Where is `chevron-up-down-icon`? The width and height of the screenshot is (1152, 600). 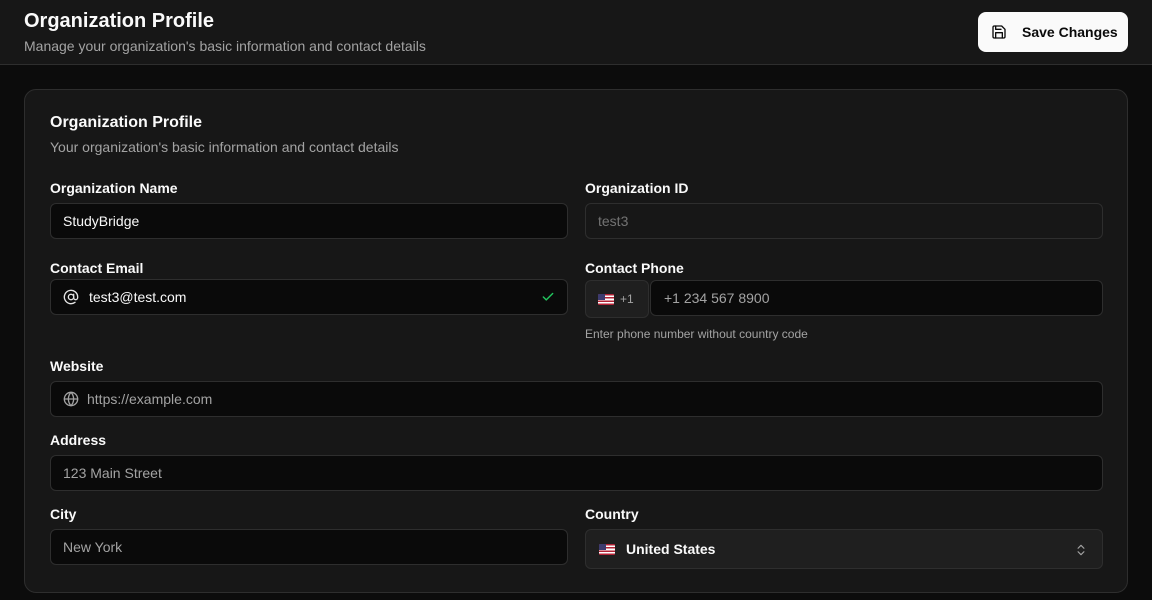 chevron-up-down-icon is located at coordinates (1081, 550).